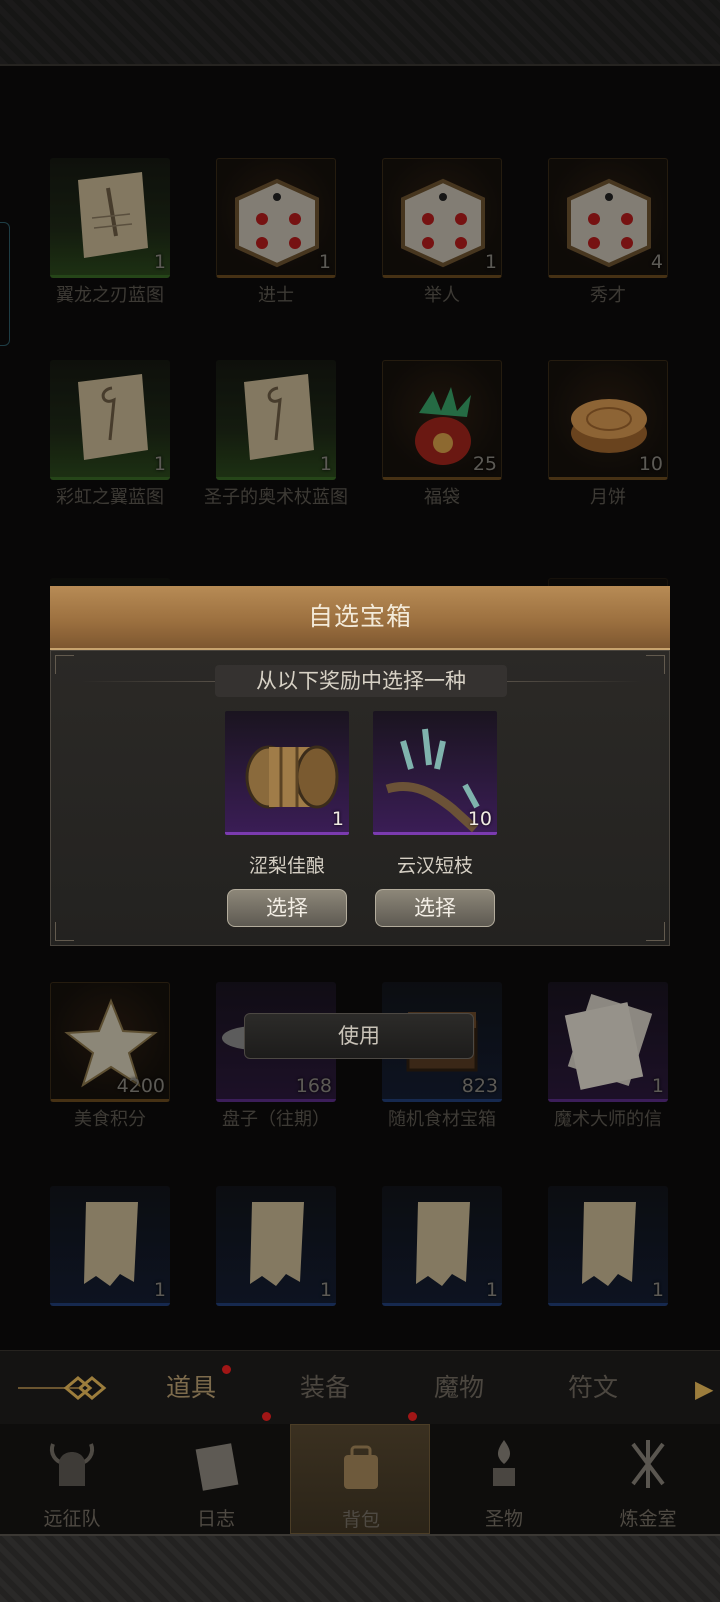 This screenshot has height=1602, width=720. What do you see at coordinates (62, 1388) in the screenshot?
I see `diamond-emblem-icon` at bounding box center [62, 1388].